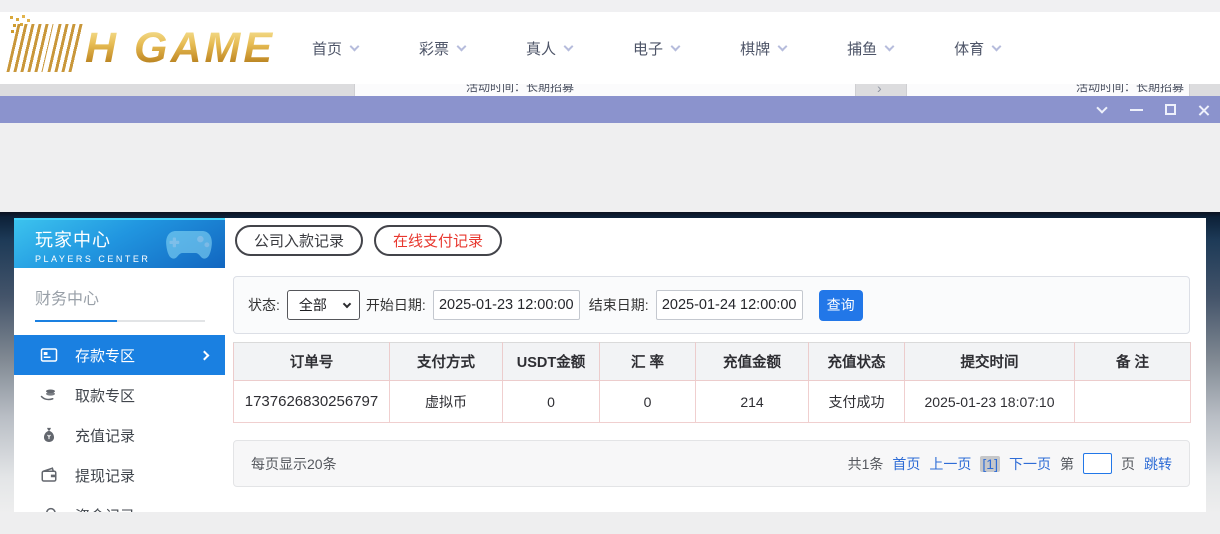 This screenshot has width=1220, height=534. What do you see at coordinates (1153, 109) in the screenshot?
I see `window-controls` at bounding box center [1153, 109].